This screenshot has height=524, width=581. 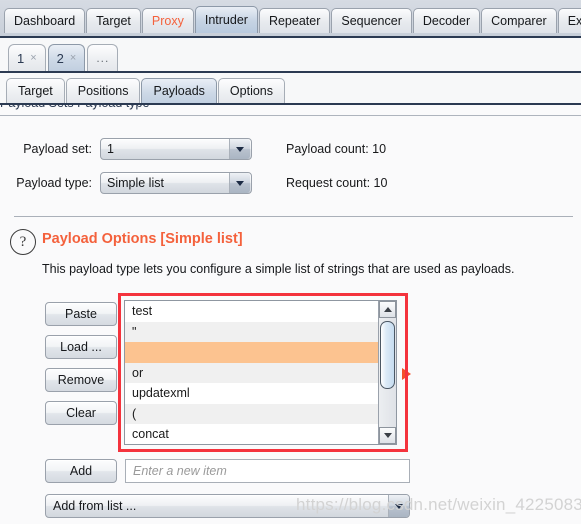 I want to click on payload-set-row: Payload set: 1 Payload count: 10, so click(x=193, y=149).